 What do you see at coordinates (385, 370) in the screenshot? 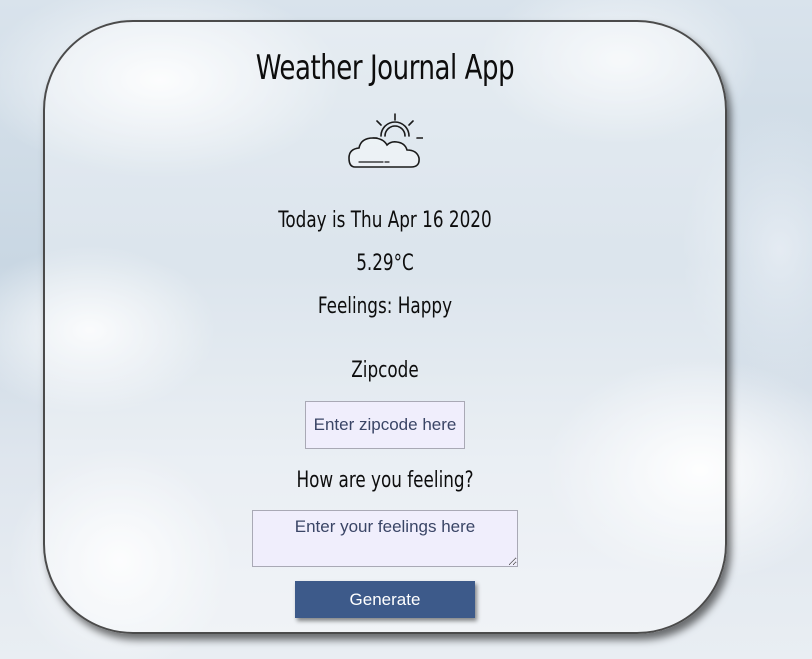
I see `zipcode-label: Zipcode` at bounding box center [385, 370].